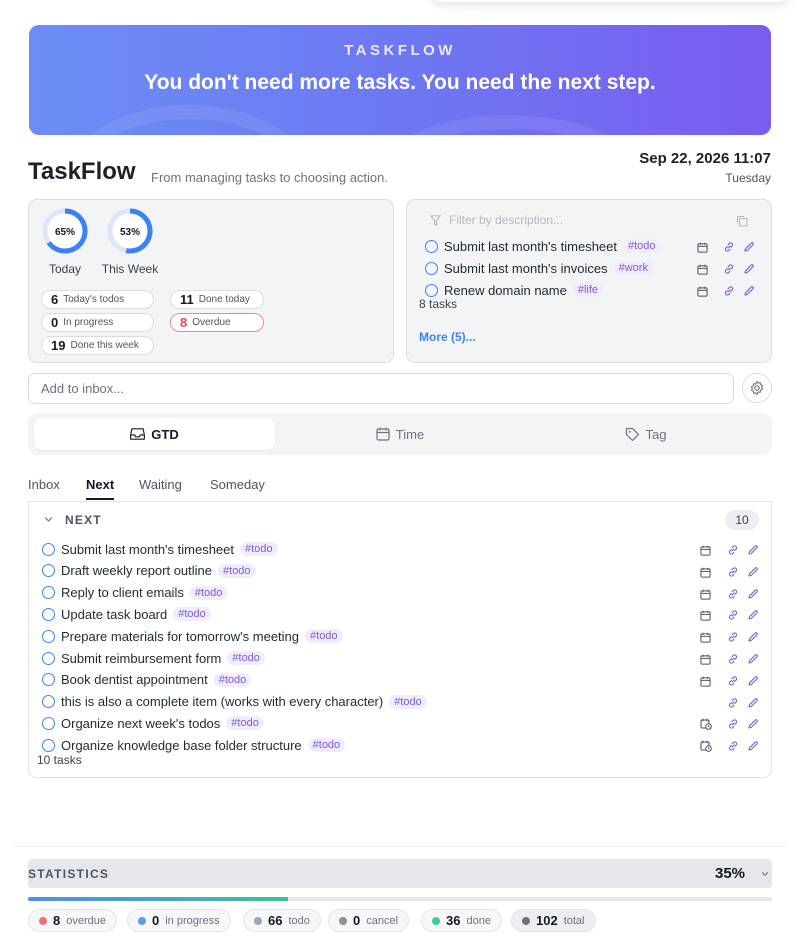  What do you see at coordinates (757, 388) in the screenshot?
I see `settings-button` at bounding box center [757, 388].